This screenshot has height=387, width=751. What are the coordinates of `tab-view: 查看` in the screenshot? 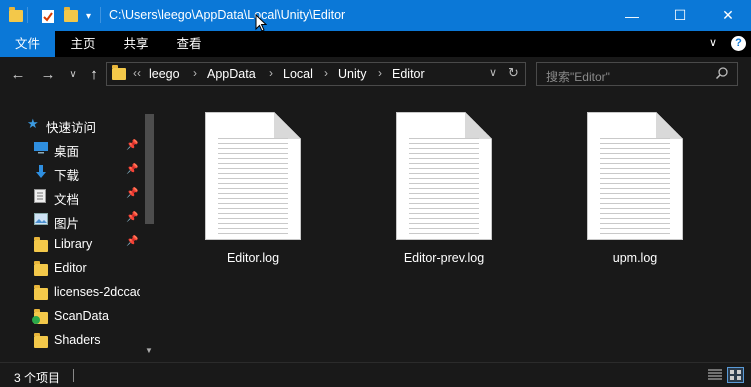 It's located at (189, 44).